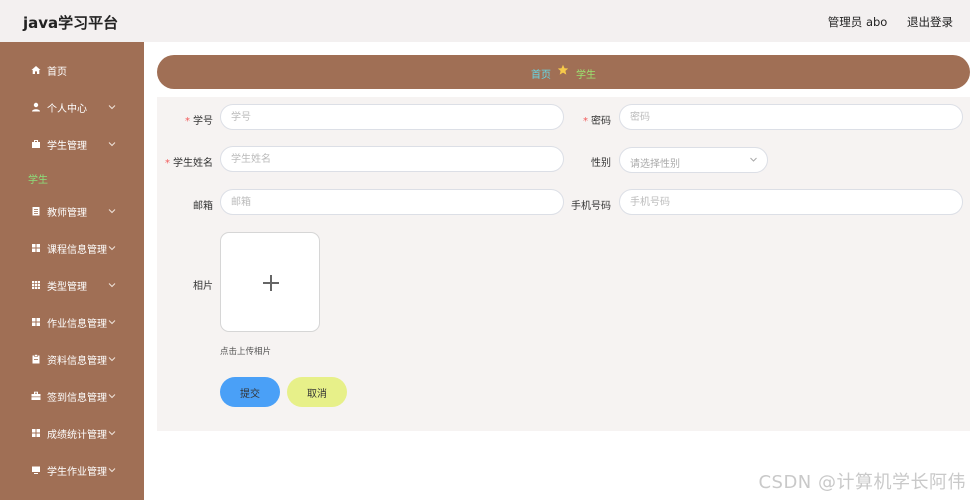  I want to click on sidebar-item-course-management: 课程信息管理, so click(72, 248).